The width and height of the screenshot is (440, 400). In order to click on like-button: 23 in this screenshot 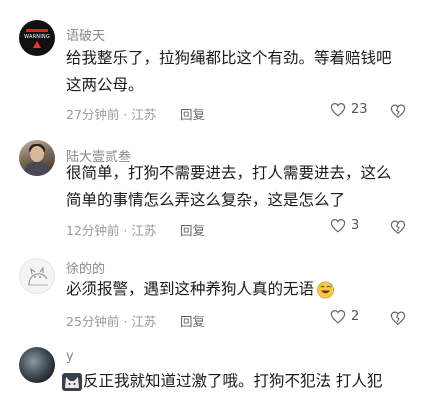, I will do `click(349, 109)`.